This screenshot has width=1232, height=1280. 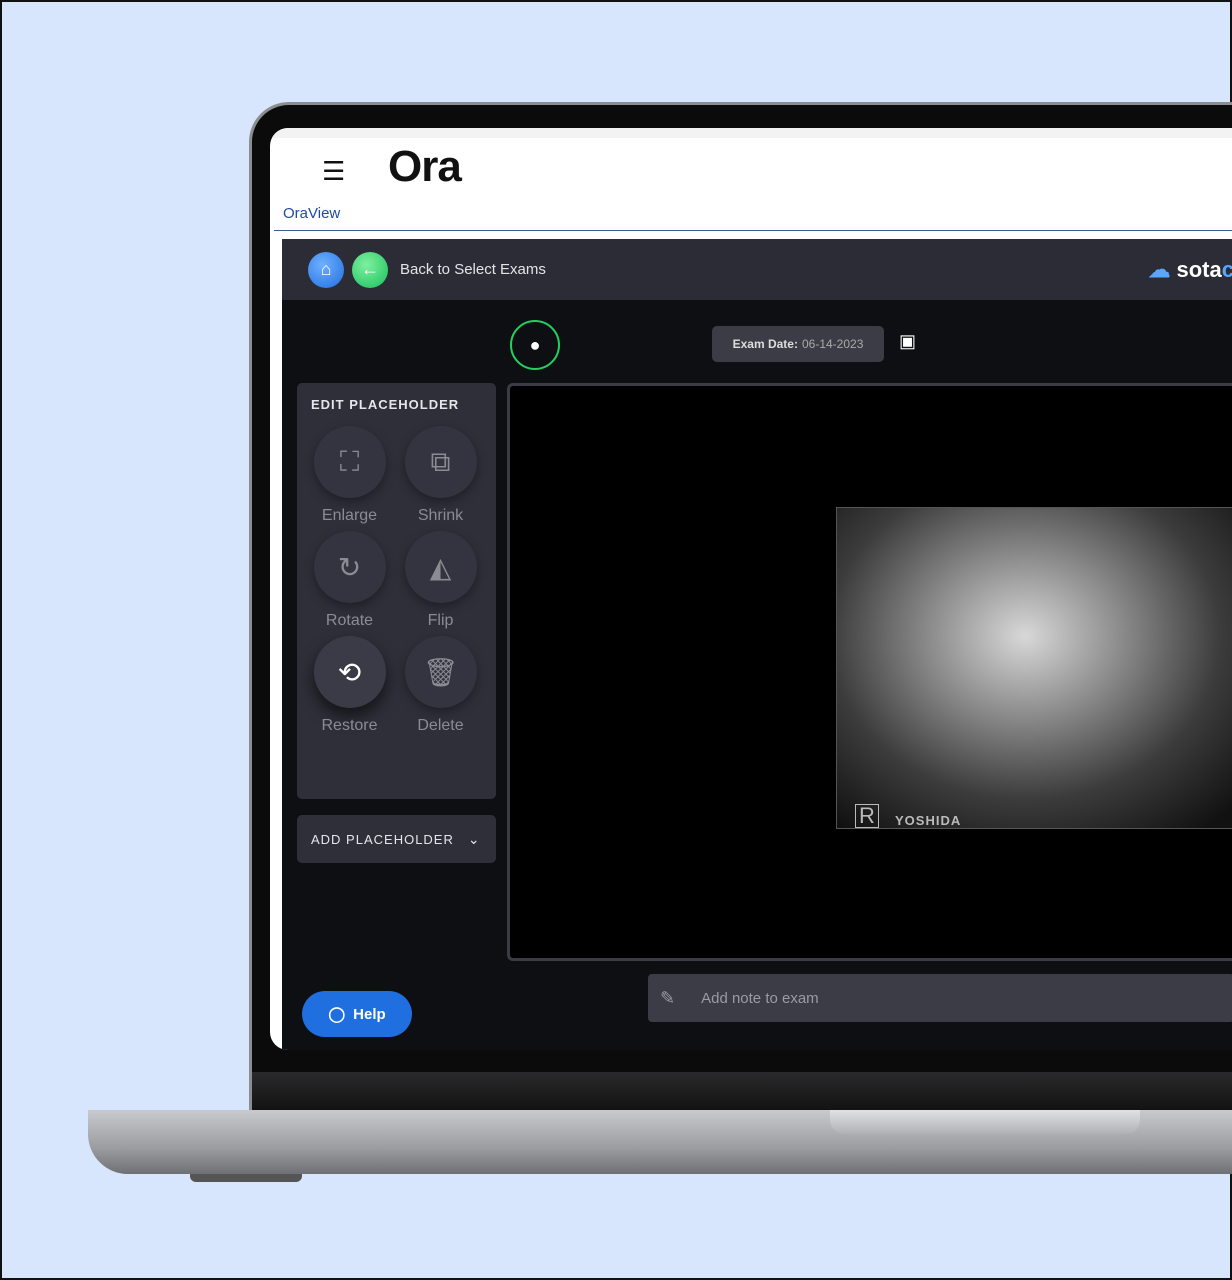 What do you see at coordinates (757, 269) in the screenshot?
I see `app-header: ⌂ ← Back to Select Exams ☁ sotac` at bounding box center [757, 269].